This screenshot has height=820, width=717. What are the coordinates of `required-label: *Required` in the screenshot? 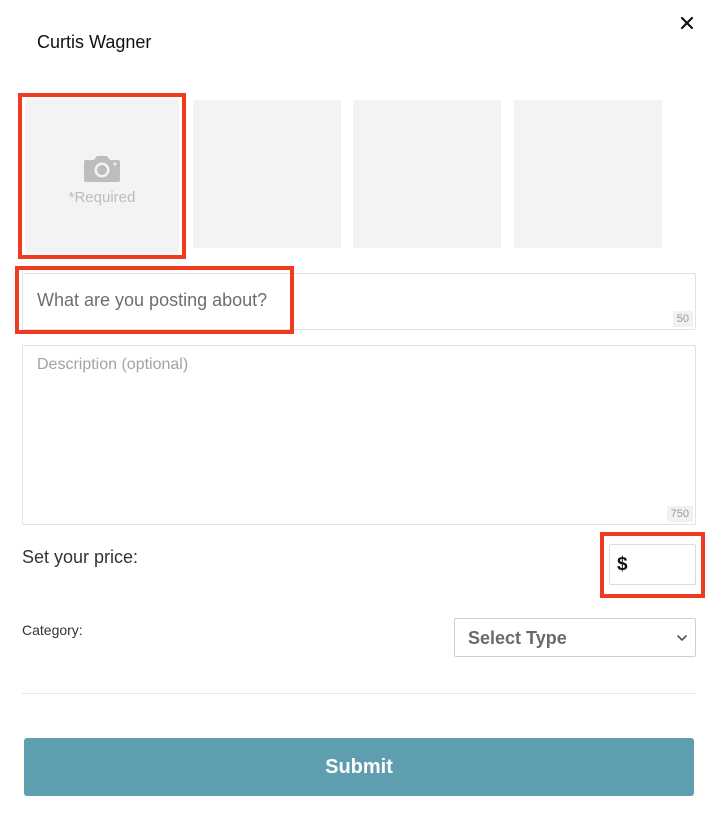 It's located at (102, 197).